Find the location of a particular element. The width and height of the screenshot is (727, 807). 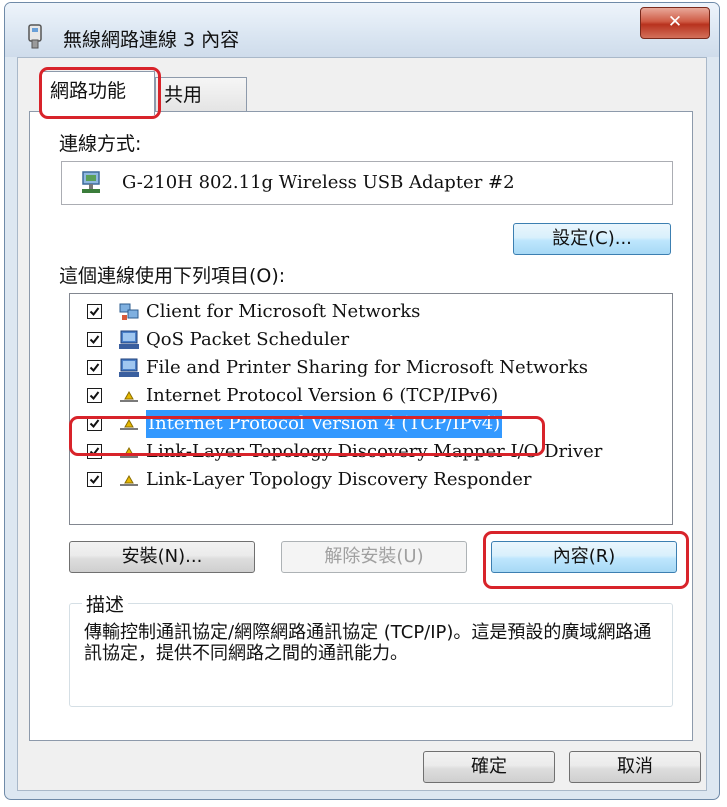

tab-sharing: 共用 is located at coordinates (201, 95).